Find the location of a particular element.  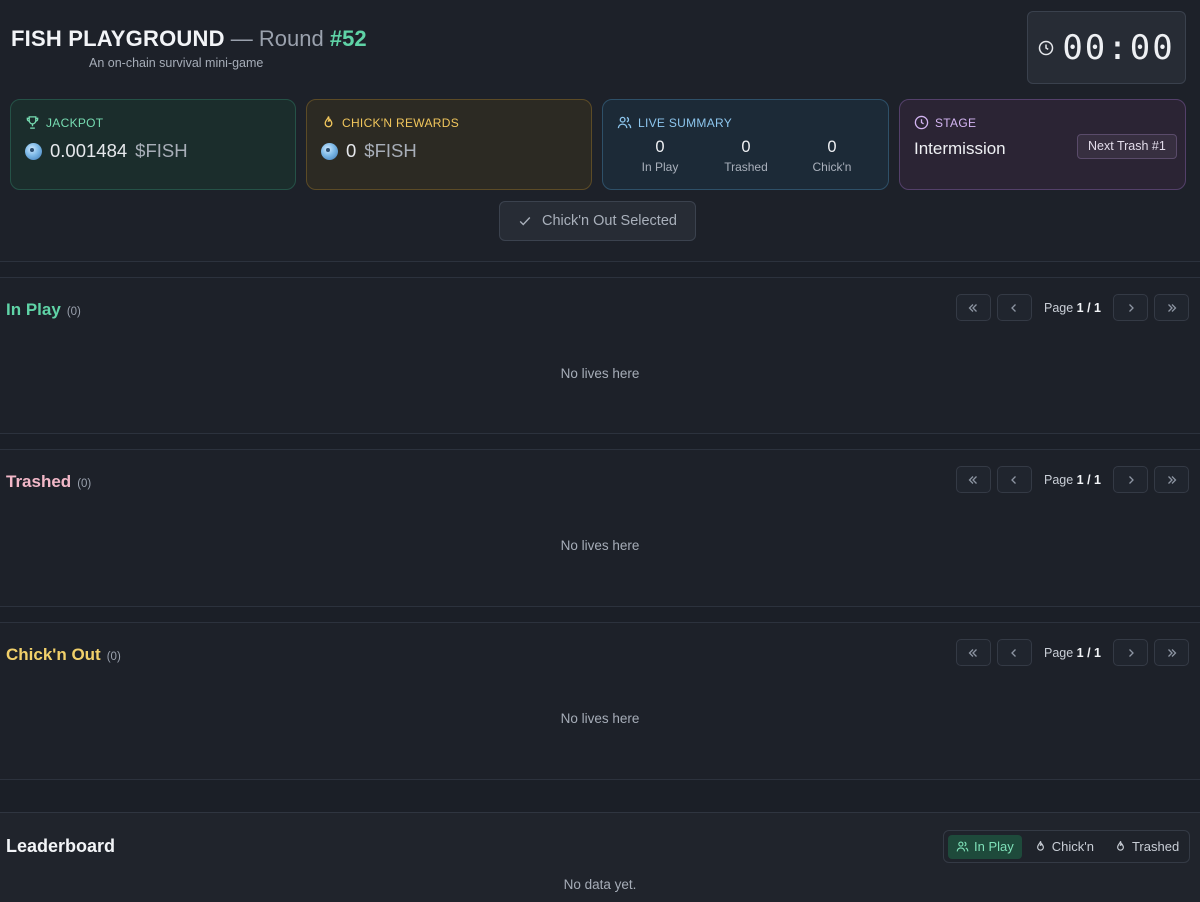

section-title-text: Chick'n Out is located at coordinates (53, 654).